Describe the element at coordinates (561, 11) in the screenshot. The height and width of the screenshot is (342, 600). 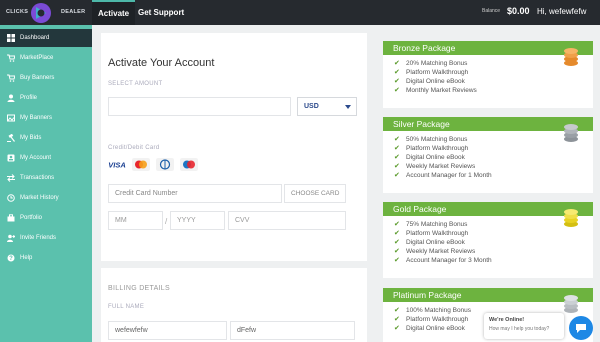
I see `user-greeting: Hi, wefewfefw` at that location.